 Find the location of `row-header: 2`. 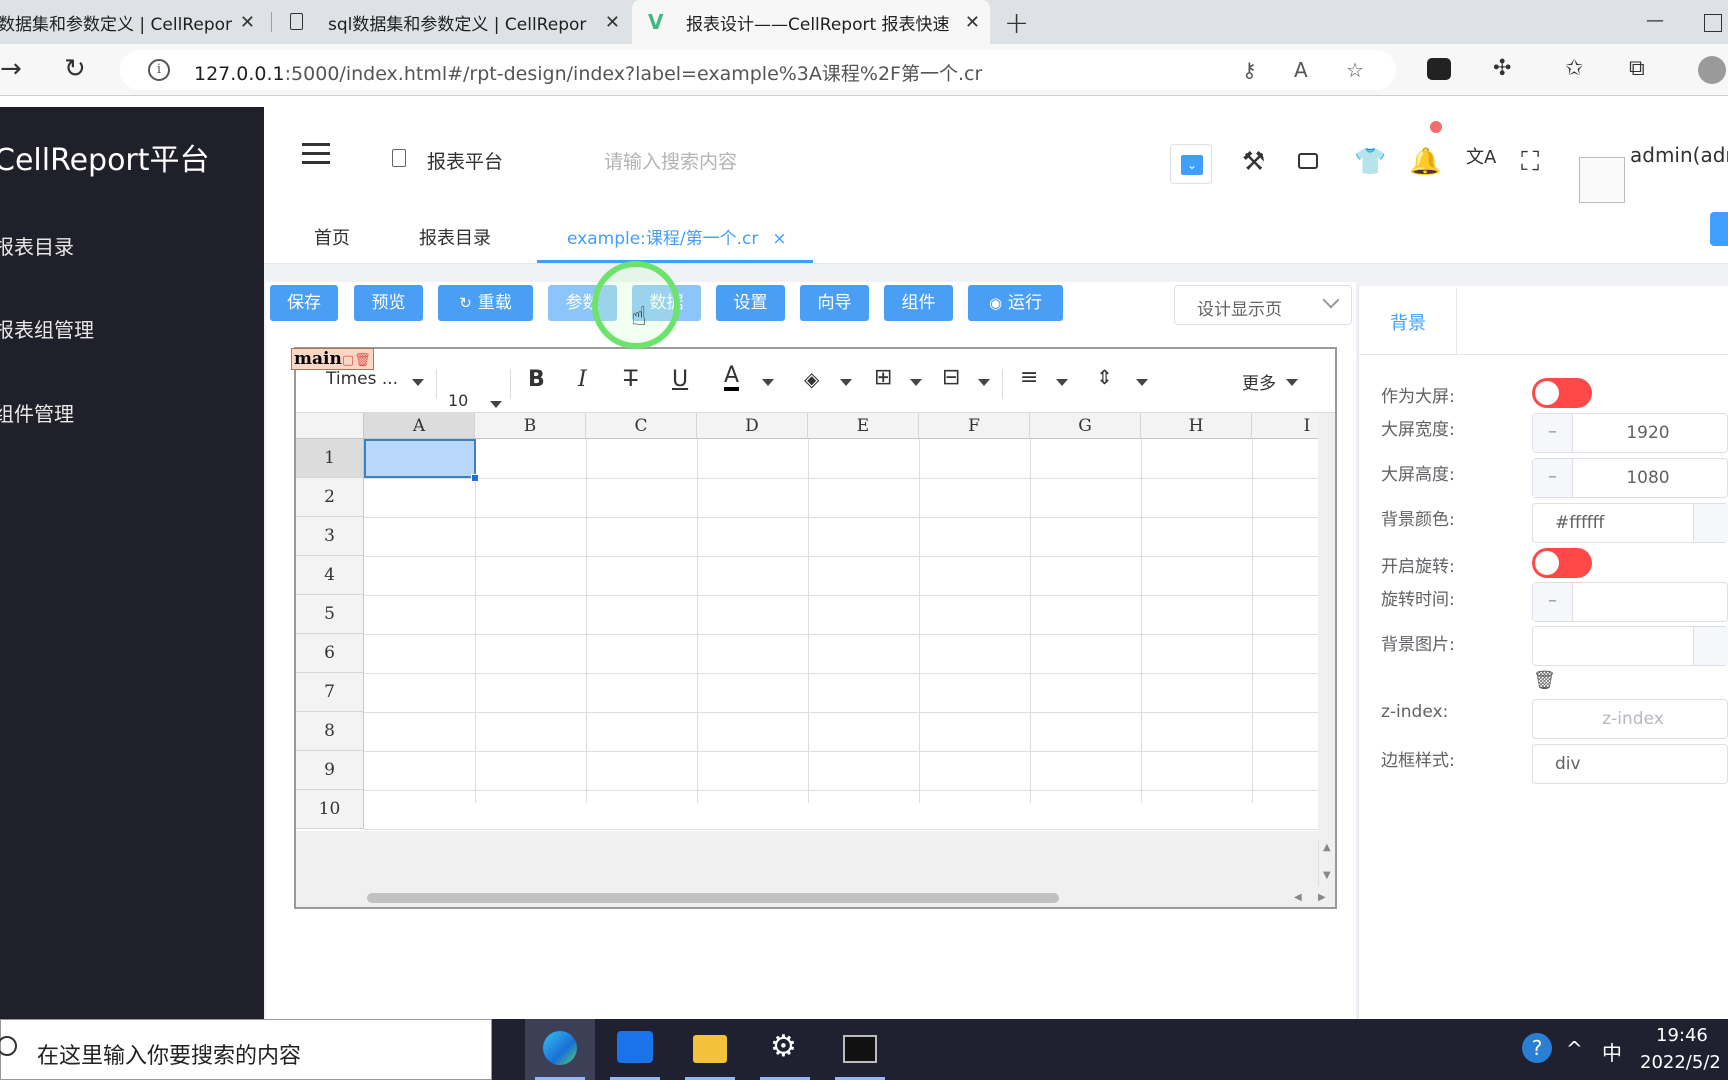

row-header: 2 is located at coordinates (330, 497).